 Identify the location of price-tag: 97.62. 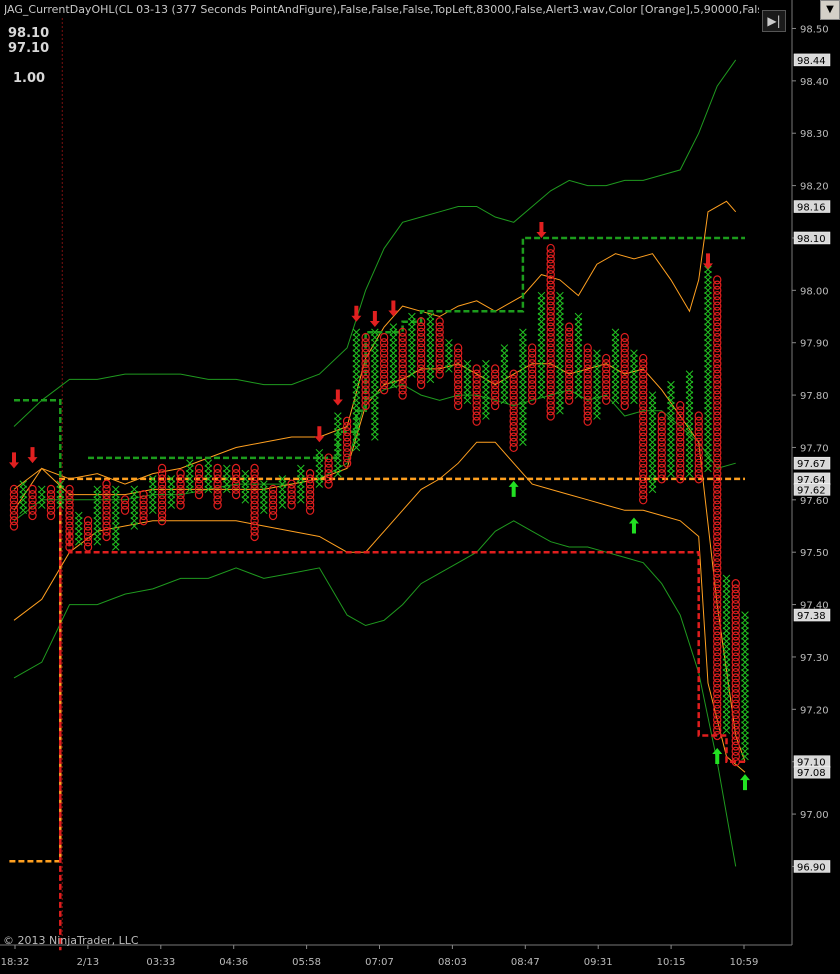
(812, 489).